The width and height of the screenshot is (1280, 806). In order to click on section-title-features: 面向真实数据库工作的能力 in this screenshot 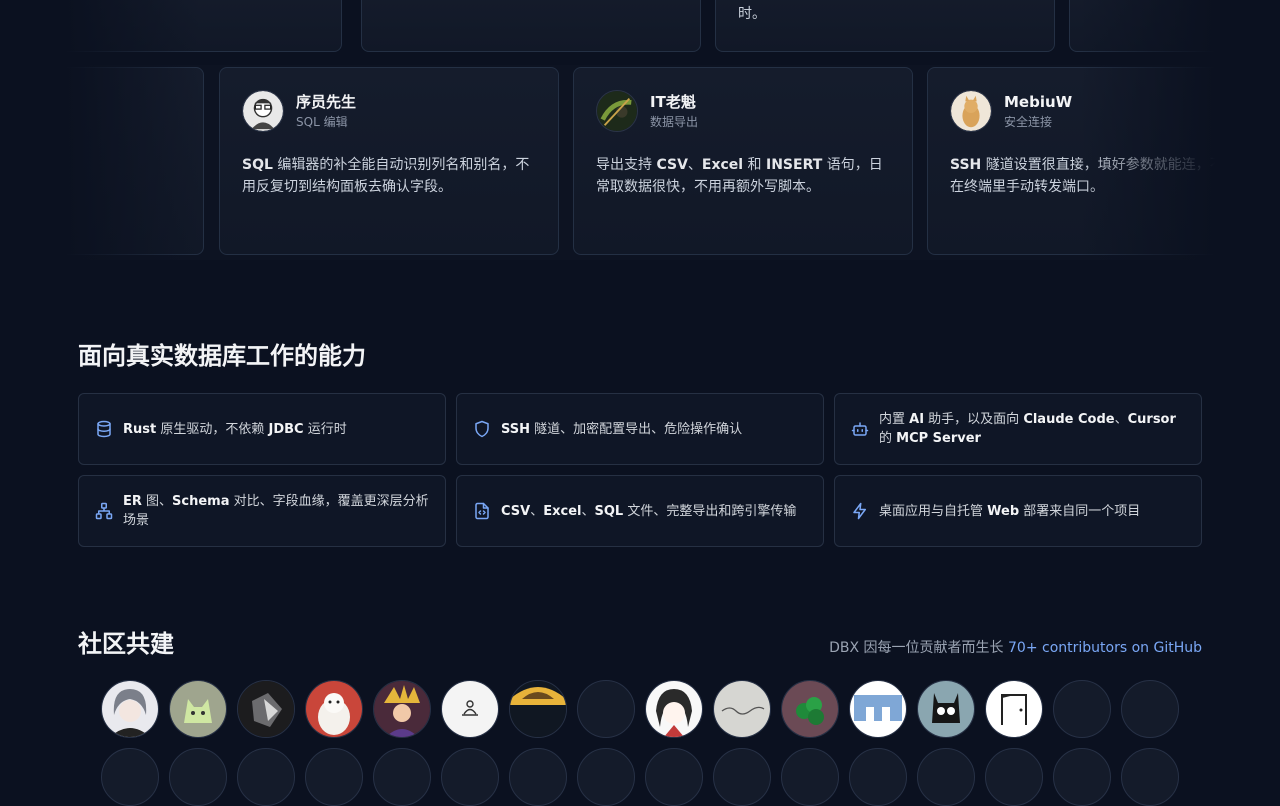, I will do `click(222, 356)`.